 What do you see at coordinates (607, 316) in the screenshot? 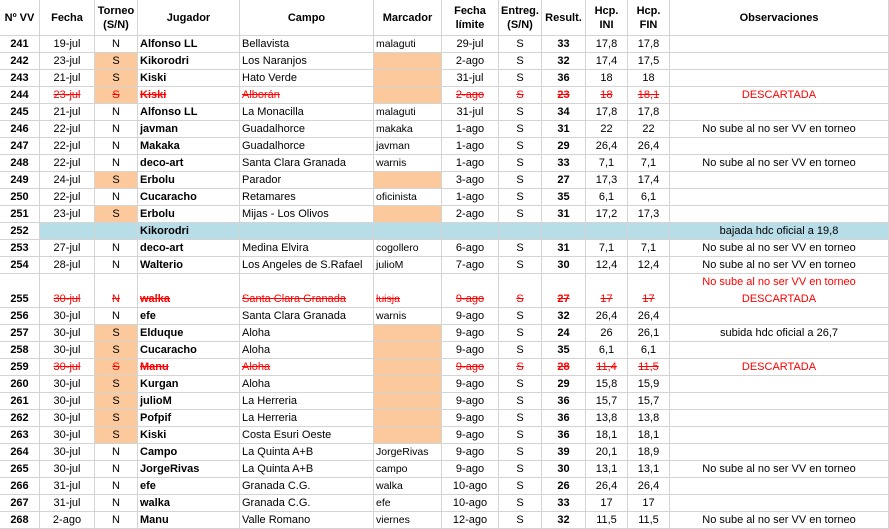
I see `cell-ini: 26,4` at bounding box center [607, 316].